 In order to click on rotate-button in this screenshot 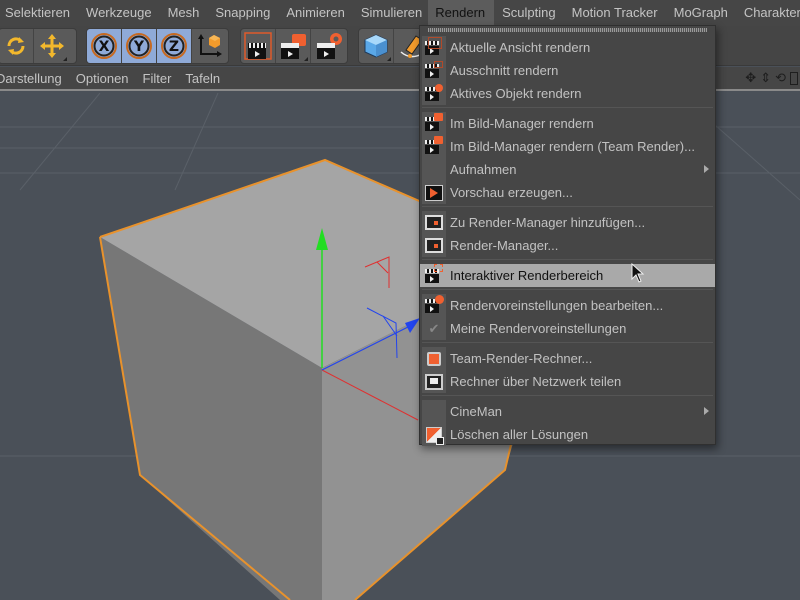, I will do `click(17, 46)`.